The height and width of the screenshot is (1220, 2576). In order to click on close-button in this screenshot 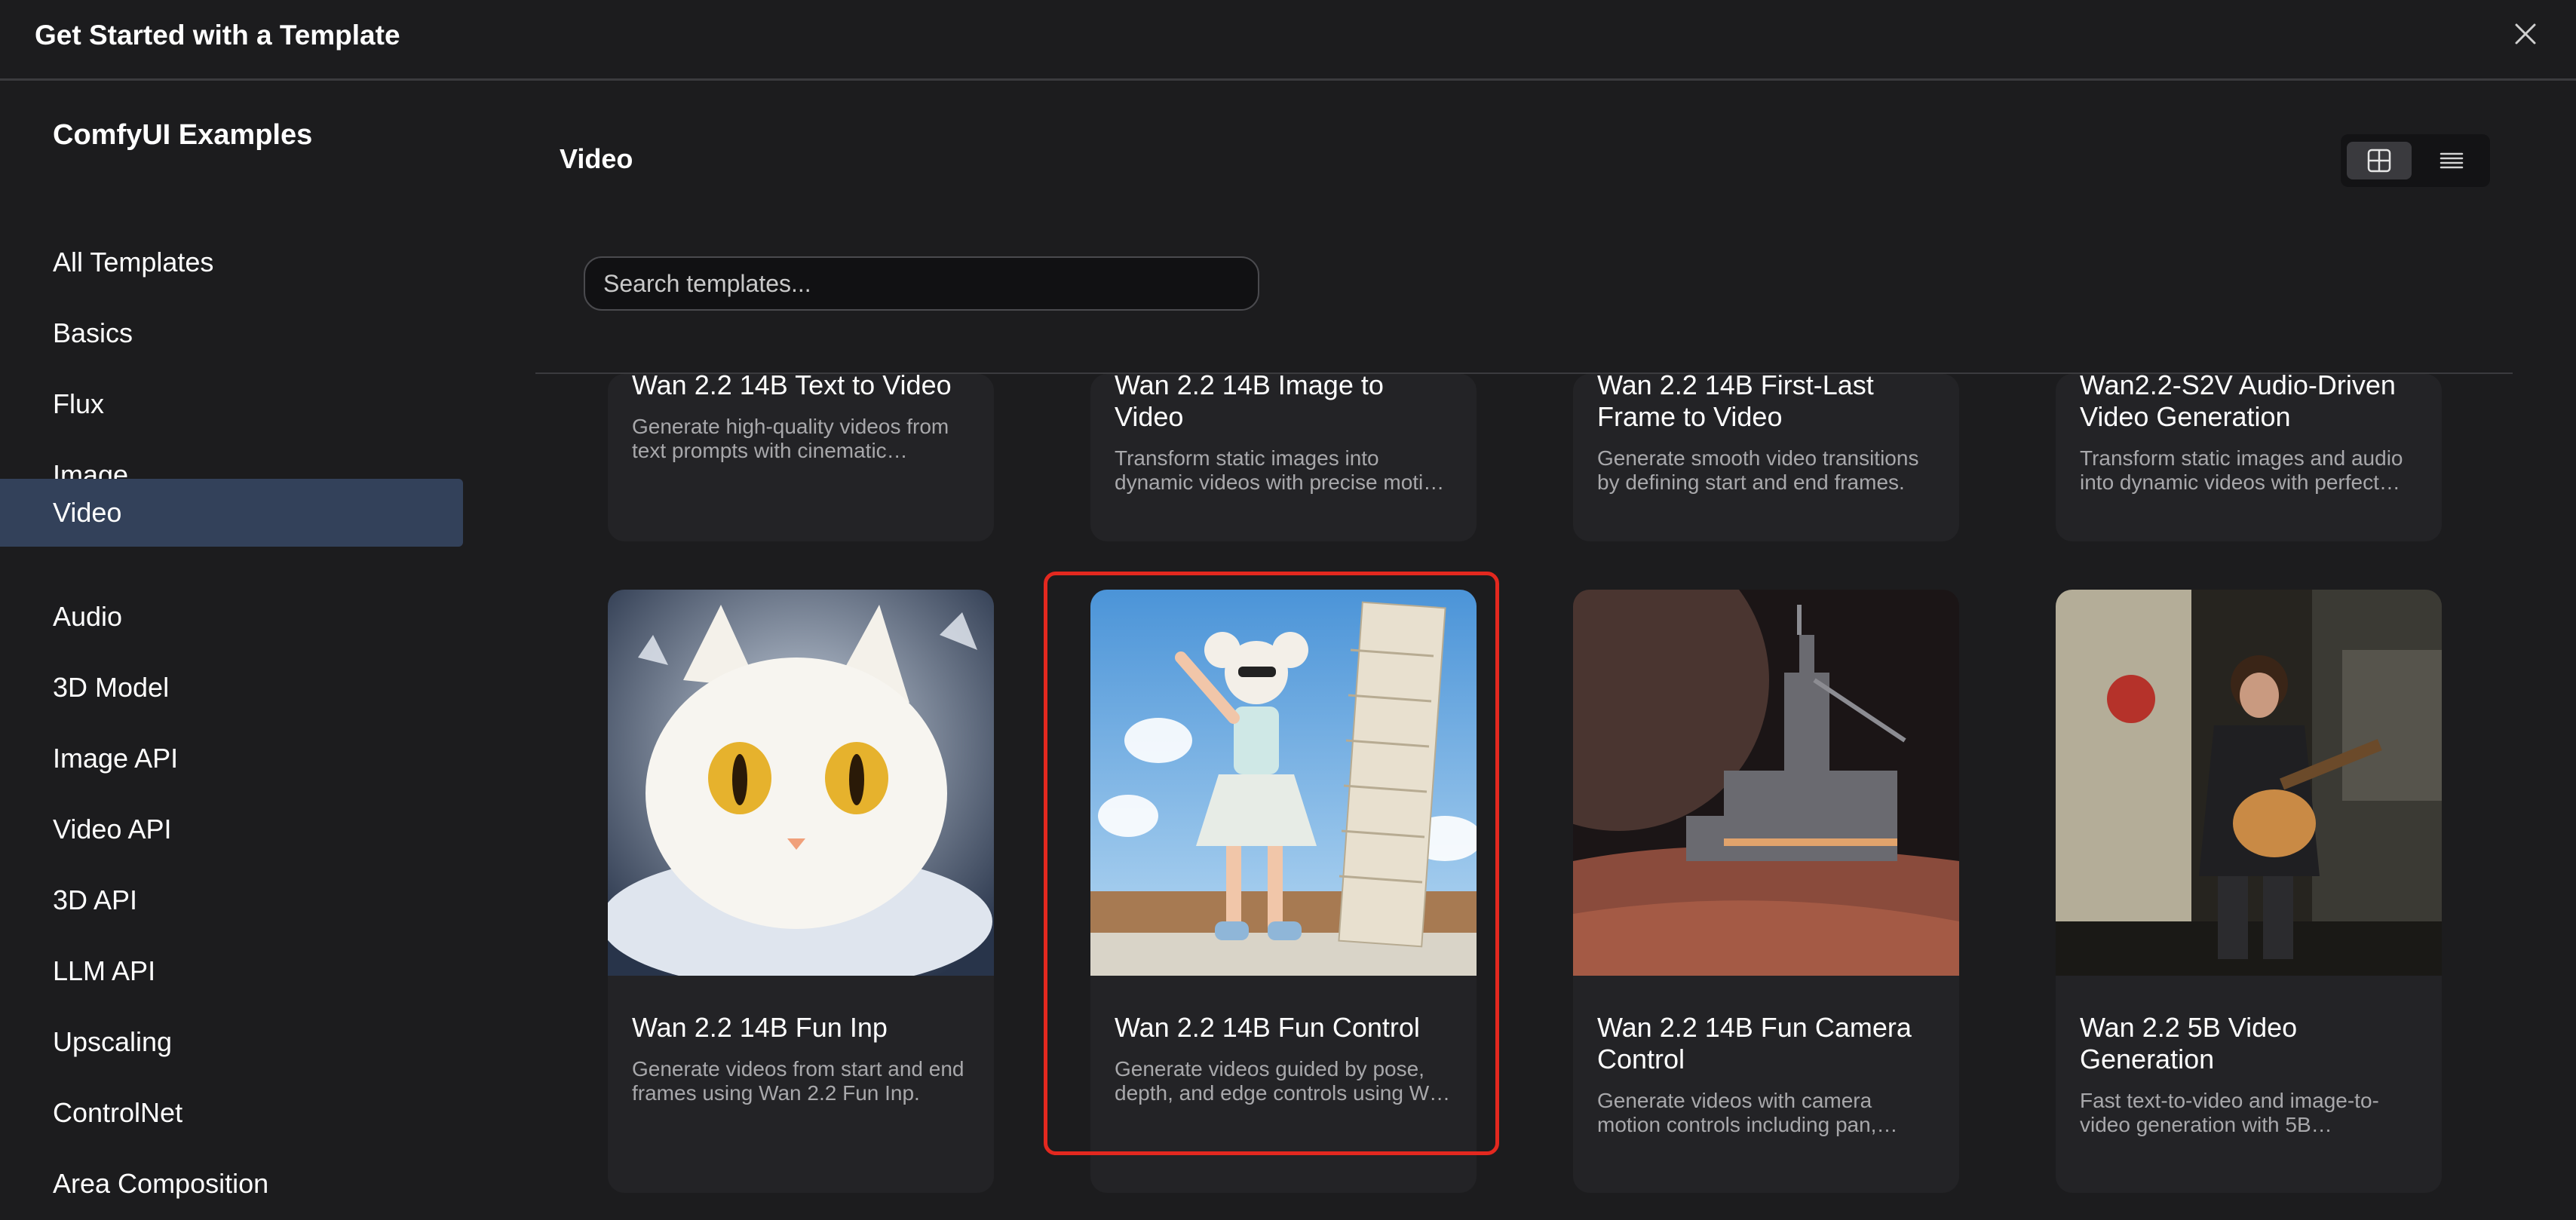, I will do `click(2525, 34)`.